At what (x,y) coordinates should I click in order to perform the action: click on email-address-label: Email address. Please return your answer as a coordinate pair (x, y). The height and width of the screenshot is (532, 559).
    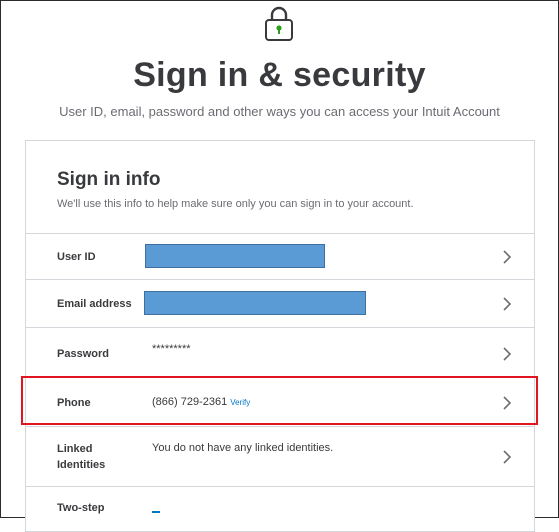
    Looking at the image, I should click on (94, 304).